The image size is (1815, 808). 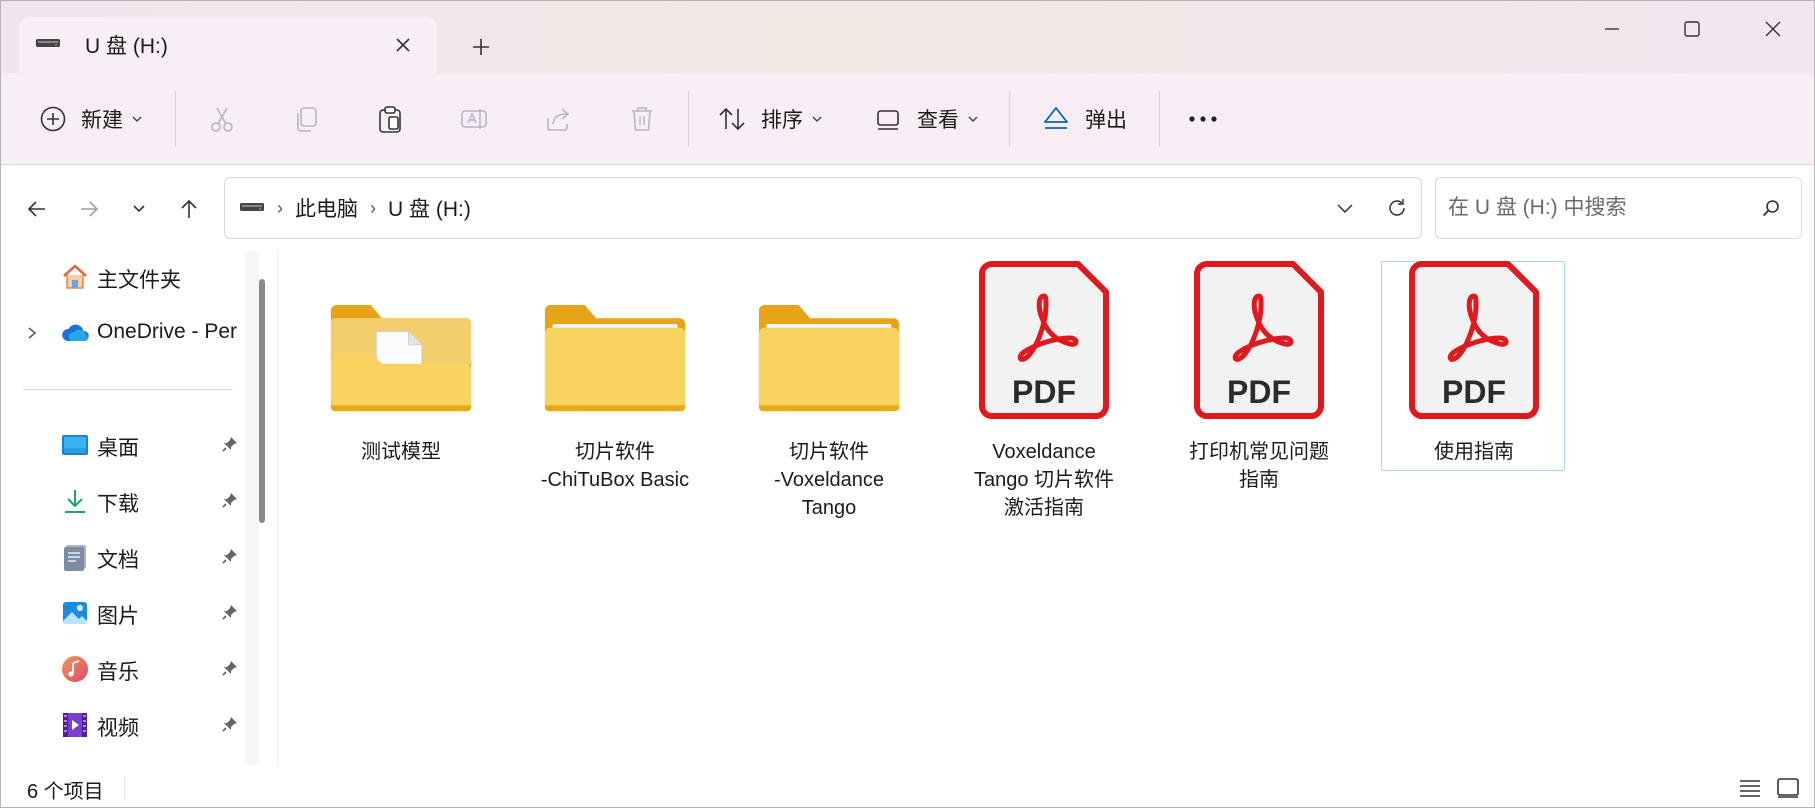 I want to click on sidebar-item-label: 文档, so click(x=118, y=560).